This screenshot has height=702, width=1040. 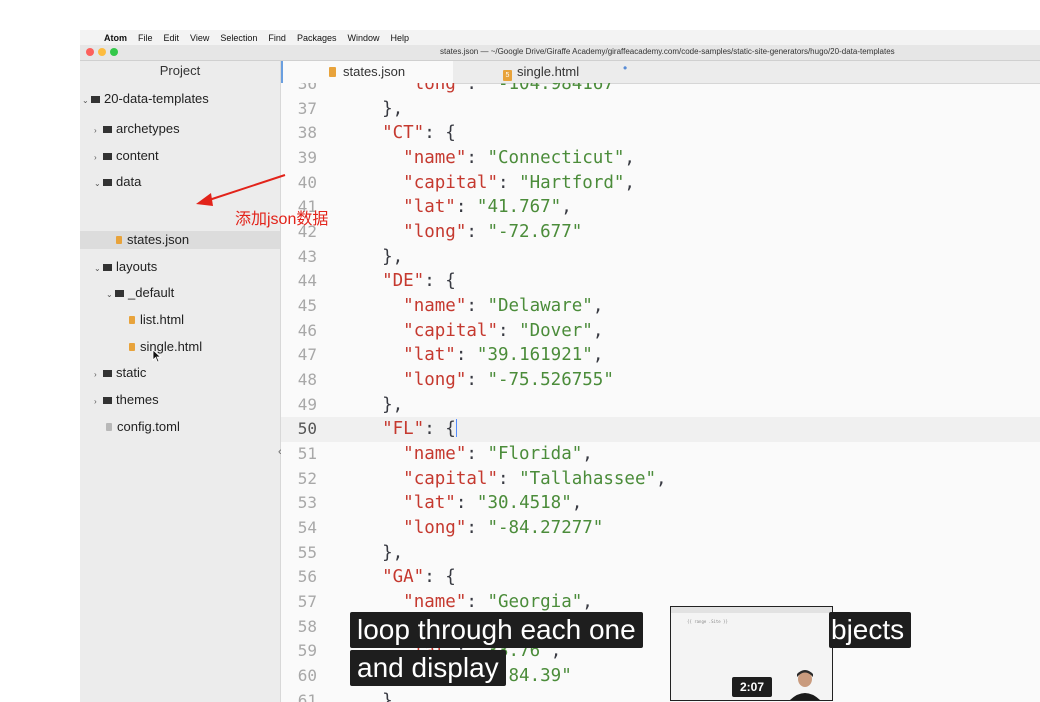 What do you see at coordinates (307, 626) in the screenshot?
I see `line-number: 58` at bounding box center [307, 626].